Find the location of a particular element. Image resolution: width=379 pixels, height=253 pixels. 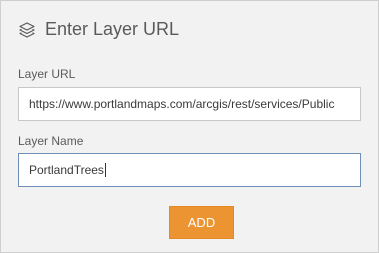

add-button: ADD is located at coordinates (201, 222).